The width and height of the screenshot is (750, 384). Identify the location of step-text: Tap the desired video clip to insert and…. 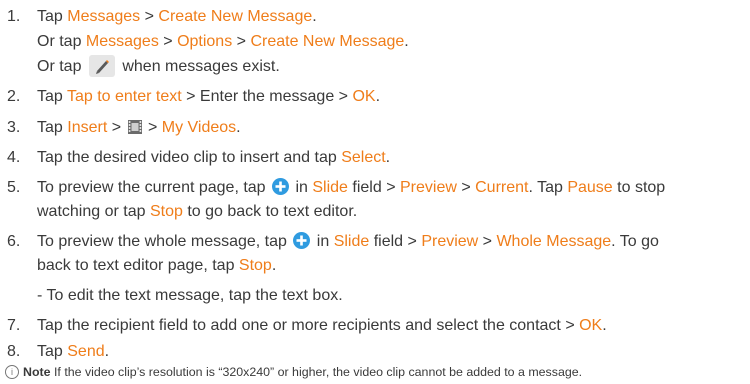
(213, 158).